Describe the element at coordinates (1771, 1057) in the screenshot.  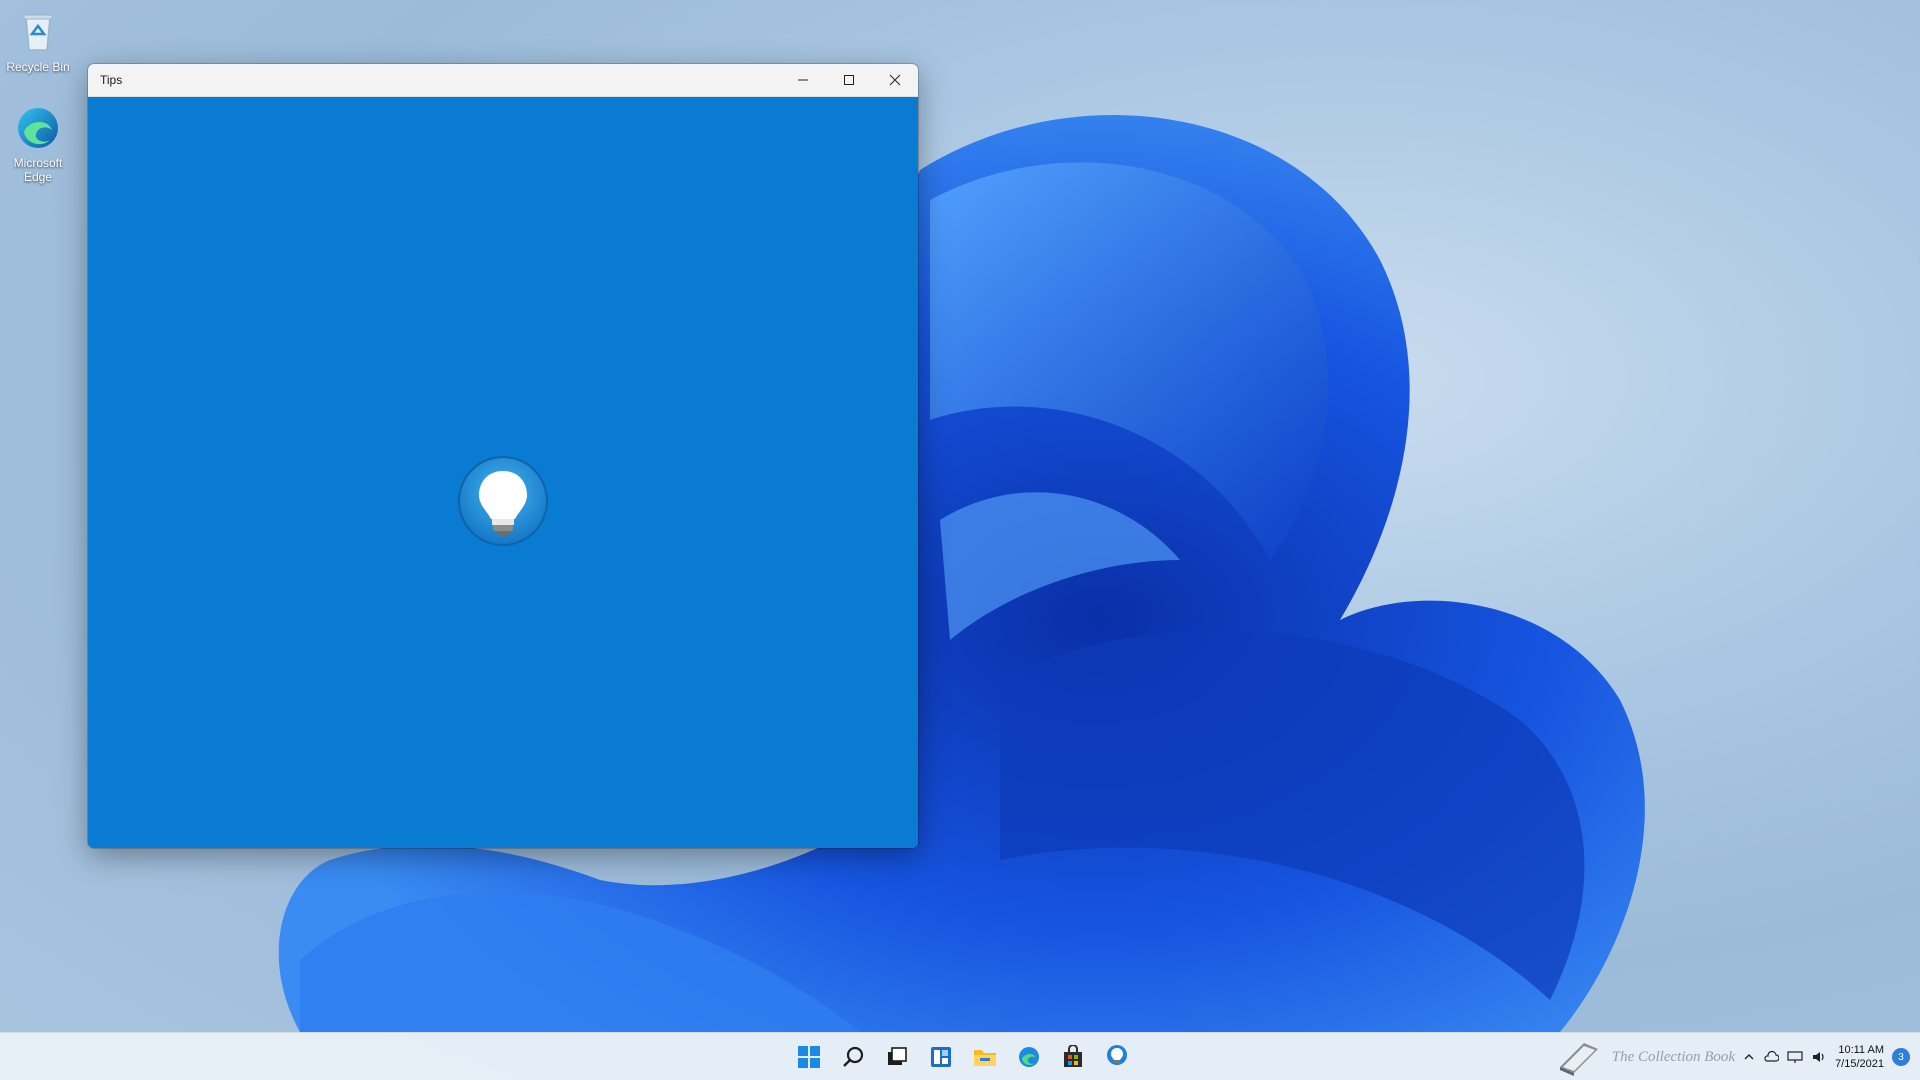
I see `cloud-icon` at that location.